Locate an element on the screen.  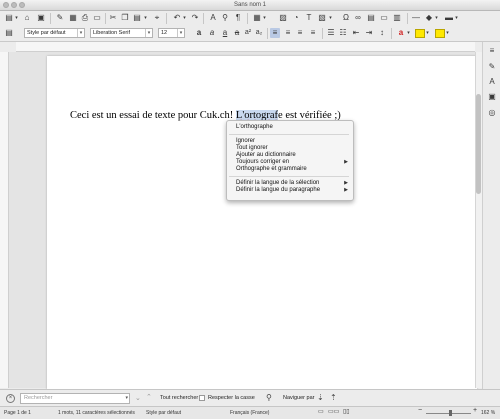
clone-formatting-icon: ⌖ is located at coordinates (157, 18).